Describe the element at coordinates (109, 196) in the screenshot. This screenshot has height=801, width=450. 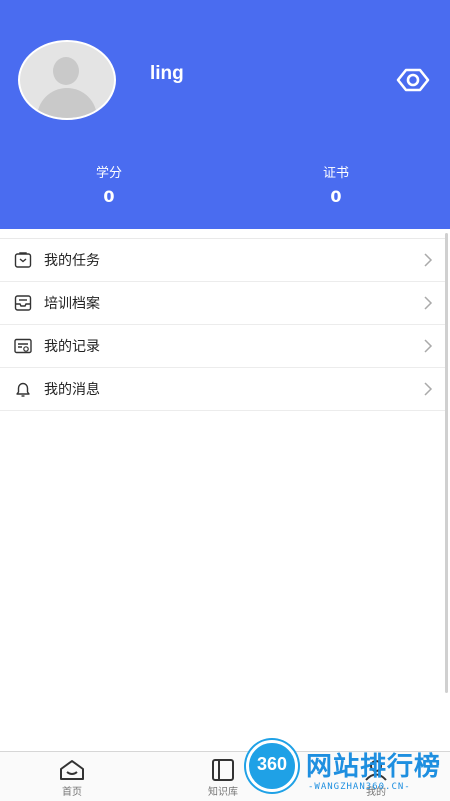
I see `credits-value: 0` at that location.